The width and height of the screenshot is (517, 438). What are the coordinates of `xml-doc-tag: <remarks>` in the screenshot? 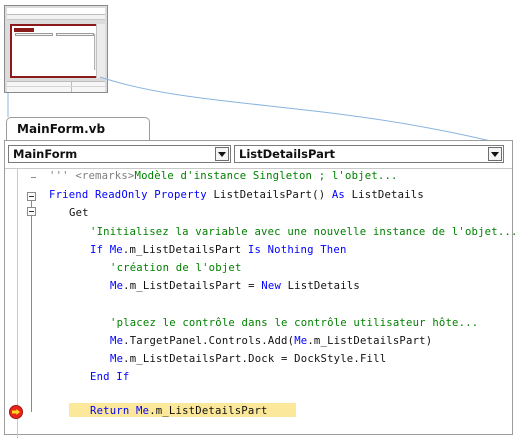 It's located at (105, 176).